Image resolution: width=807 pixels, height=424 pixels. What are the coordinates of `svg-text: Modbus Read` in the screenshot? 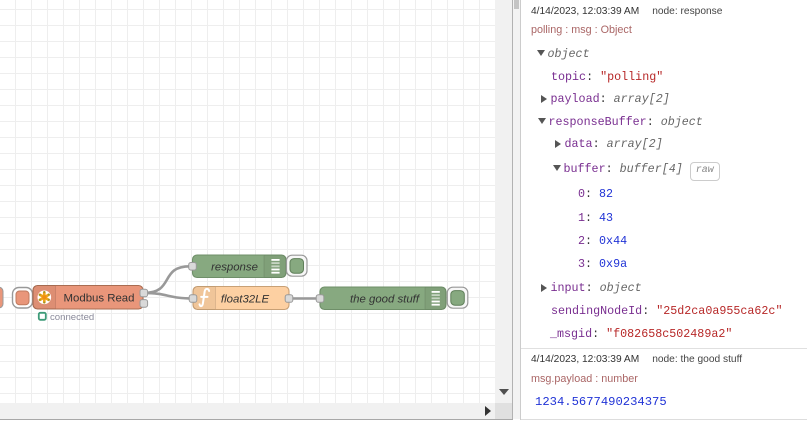 It's located at (99, 298).